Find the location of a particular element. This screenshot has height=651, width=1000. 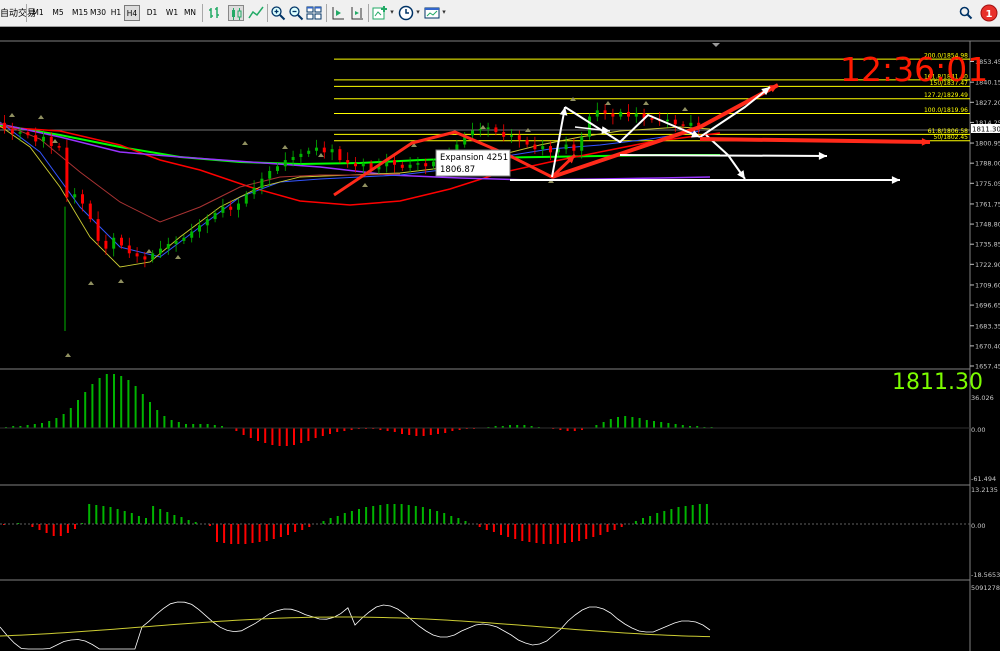

zoom-out-icon is located at coordinates (296, 13).